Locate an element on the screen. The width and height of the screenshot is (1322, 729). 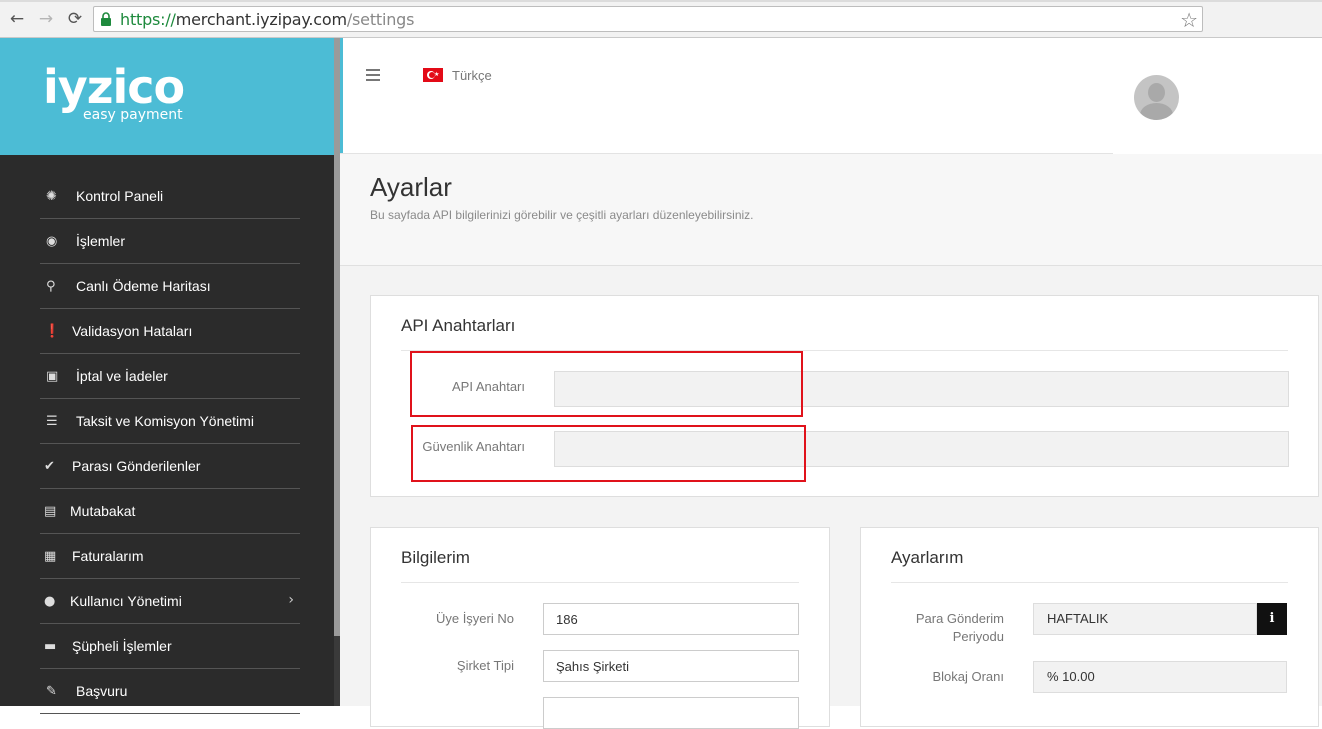
back-icon: ← is located at coordinates (17, 19).